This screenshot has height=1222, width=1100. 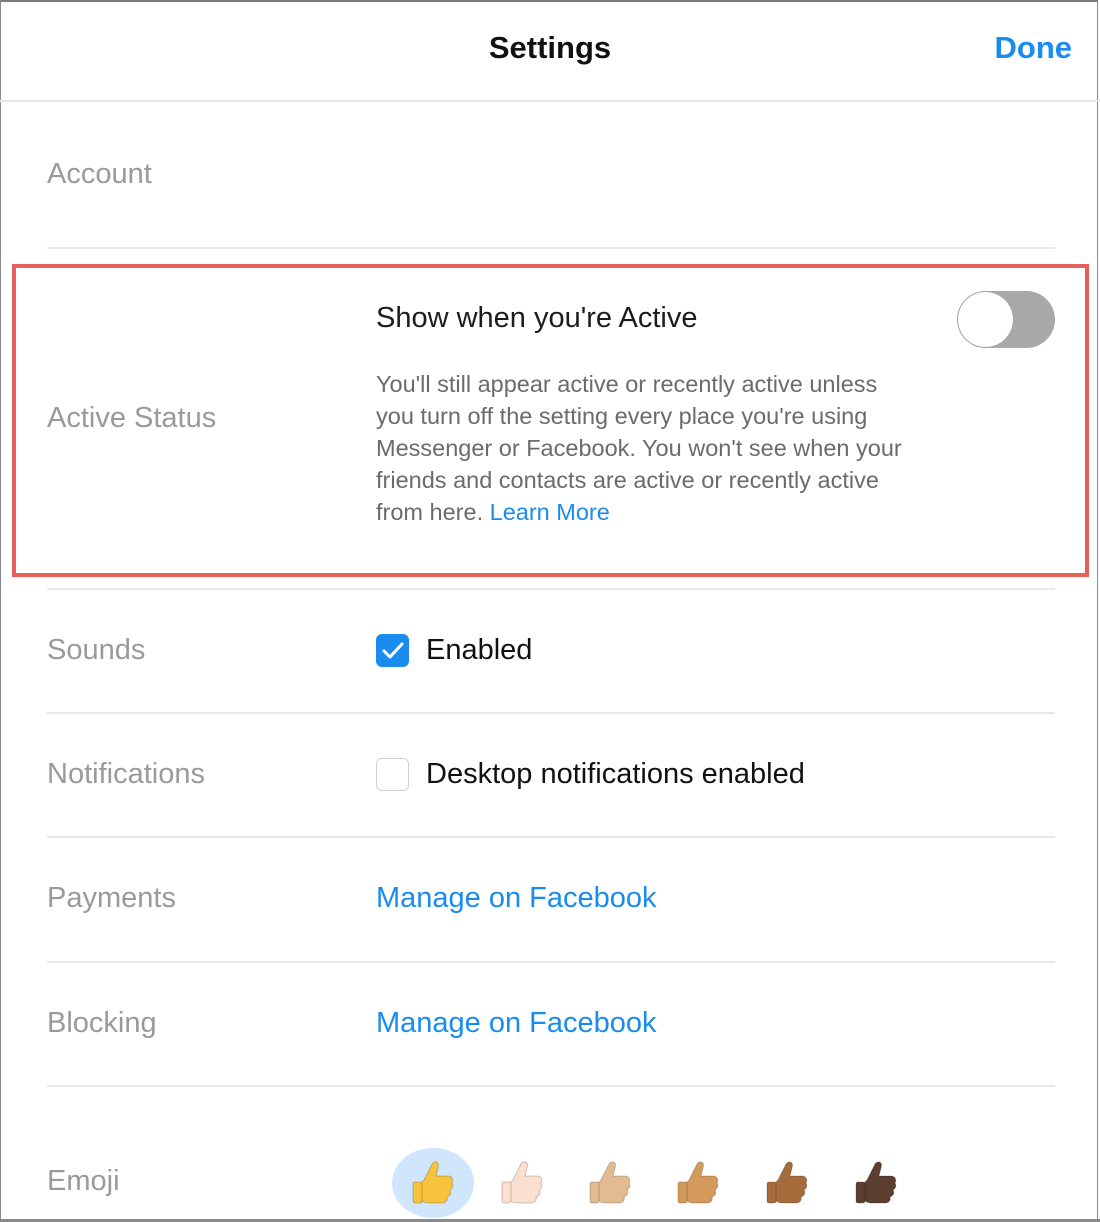 I want to click on blocking-label: Blocking, so click(x=102, y=1023).